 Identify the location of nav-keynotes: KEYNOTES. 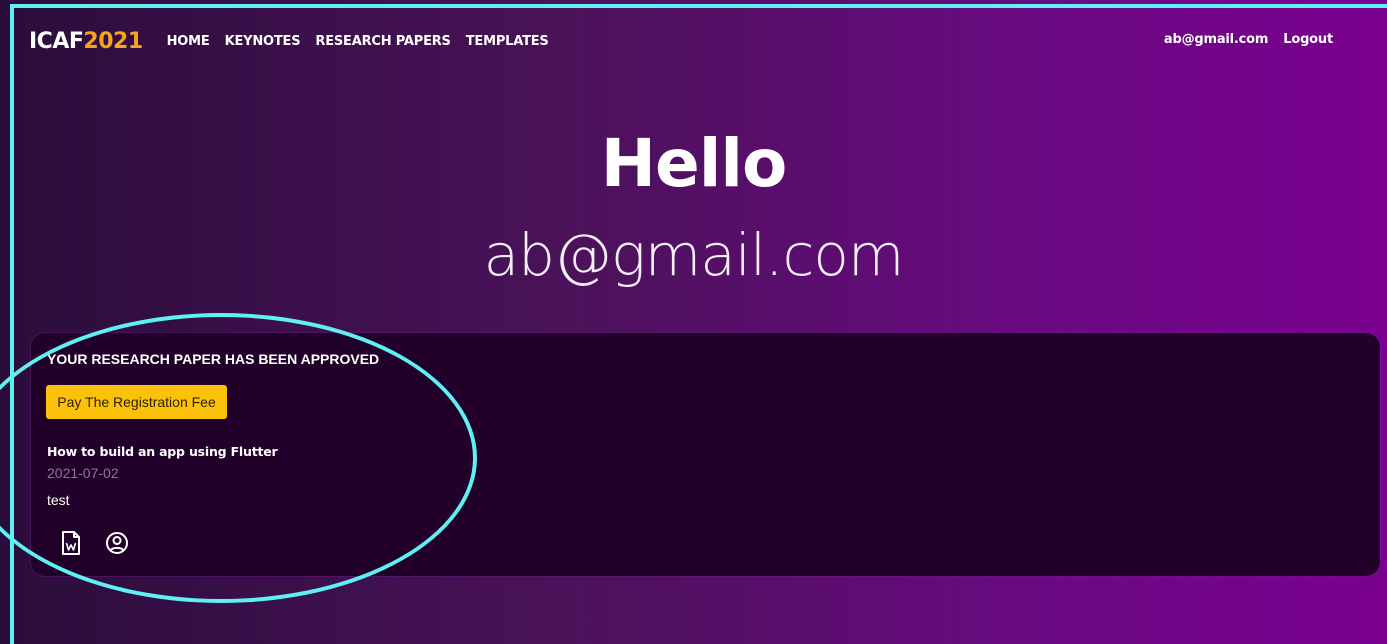
(263, 41).